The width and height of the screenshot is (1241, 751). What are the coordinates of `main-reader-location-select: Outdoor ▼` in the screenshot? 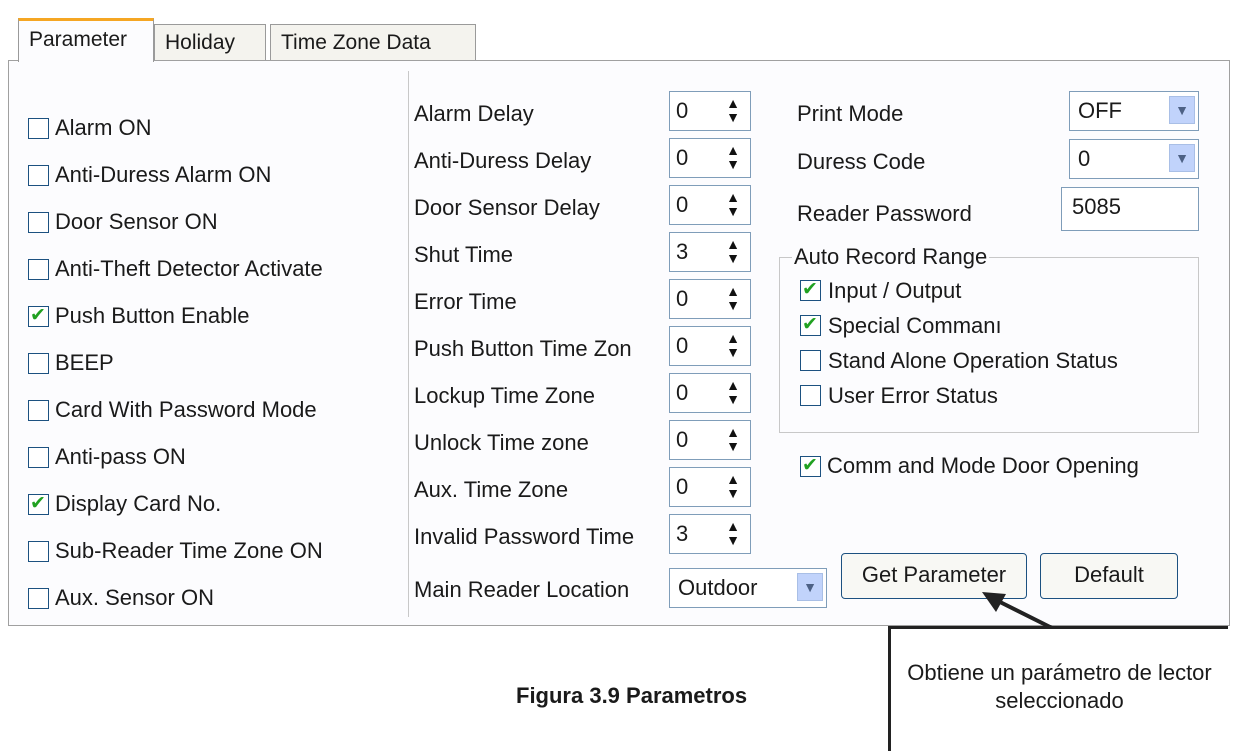 It's located at (748, 588).